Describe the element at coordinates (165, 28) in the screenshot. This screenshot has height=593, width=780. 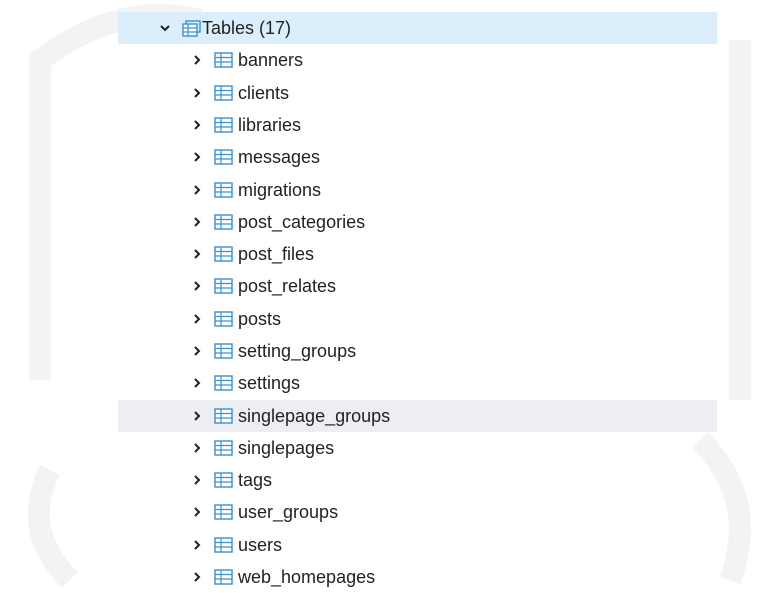
I see `chevron-down-icon` at that location.